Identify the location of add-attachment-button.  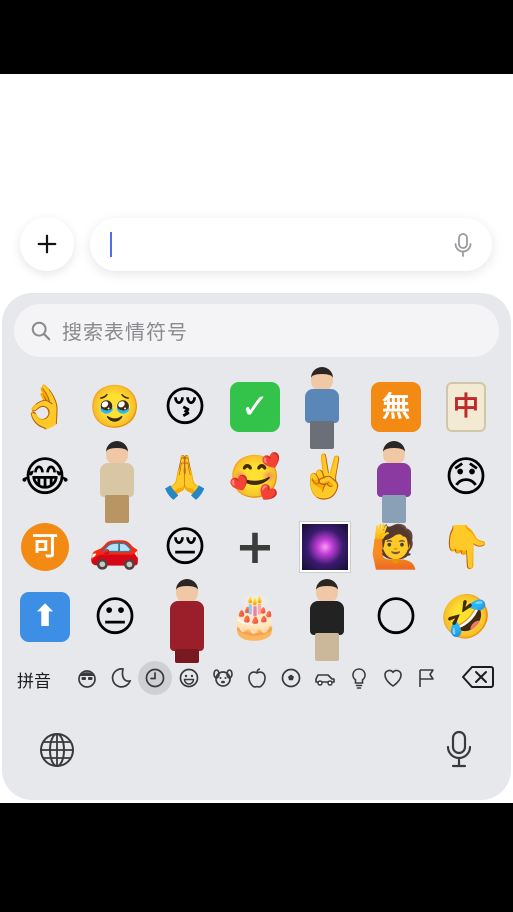
(47, 244).